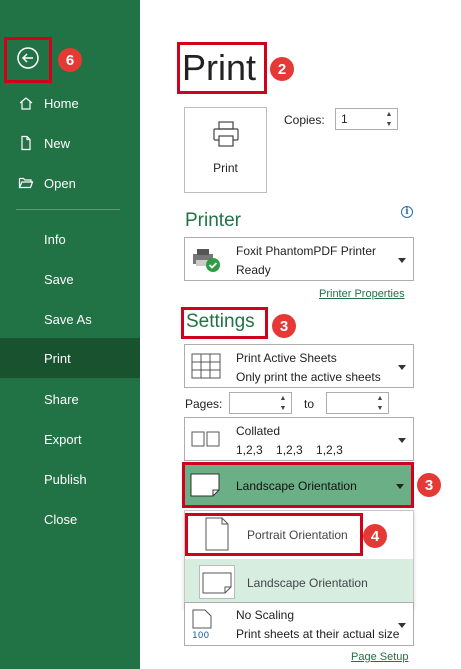 This screenshot has height=669, width=461. What do you see at coordinates (299, 439) in the screenshot?
I see `collation-dropdown: Collated 1,2,3 1,2,3 1,2,3` at bounding box center [299, 439].